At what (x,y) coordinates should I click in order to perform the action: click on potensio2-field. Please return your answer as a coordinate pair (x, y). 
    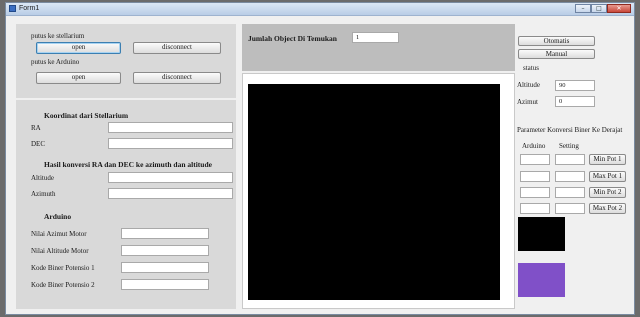
    Looking at the image, I should click on (165, 284).